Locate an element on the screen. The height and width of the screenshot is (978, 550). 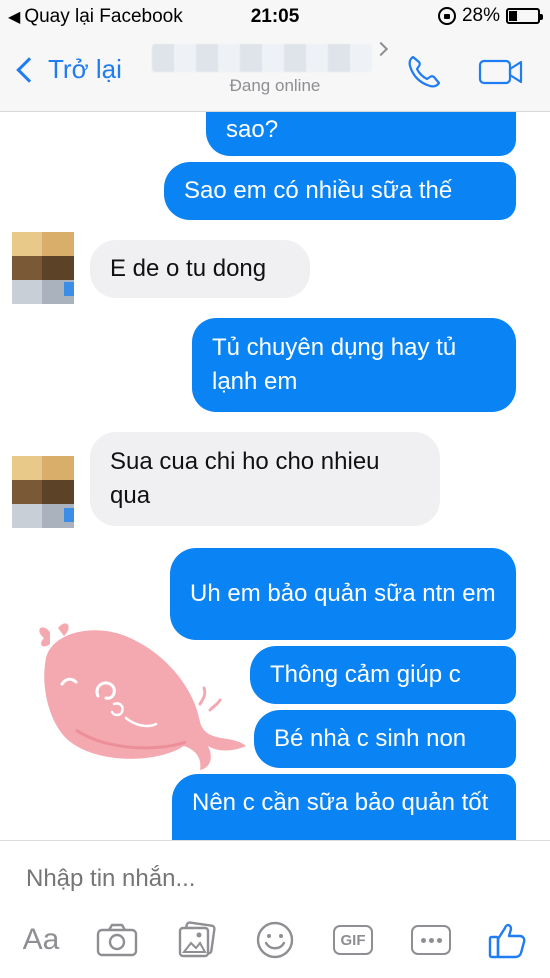
composer-toolbar: Aa GIF is located at coordinates (275, 945).